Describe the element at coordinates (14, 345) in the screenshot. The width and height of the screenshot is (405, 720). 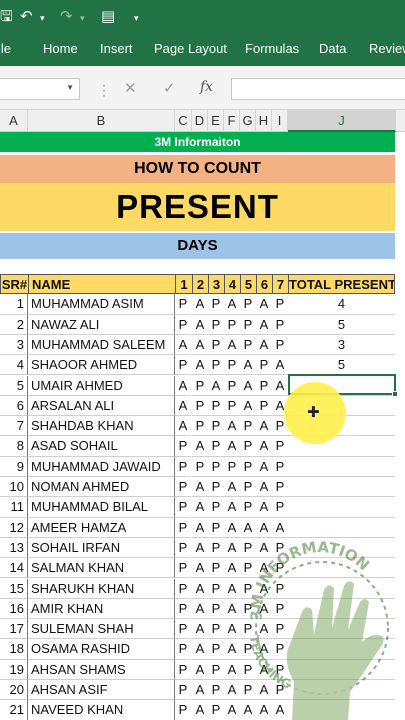
I see `sr-cell: 3` at that location.